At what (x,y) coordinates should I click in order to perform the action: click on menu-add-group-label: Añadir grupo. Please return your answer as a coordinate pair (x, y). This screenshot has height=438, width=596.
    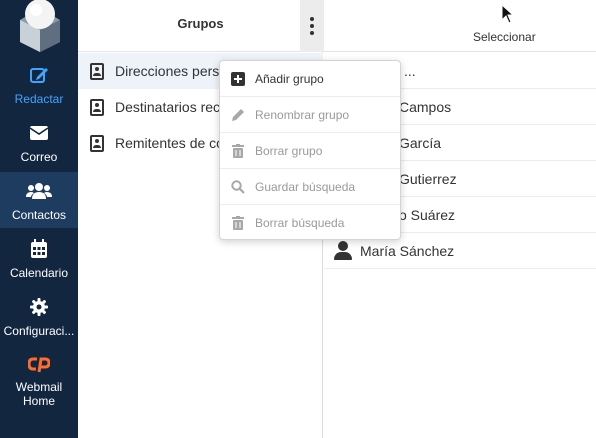
    Looking at the image, I should click on (289, 78).